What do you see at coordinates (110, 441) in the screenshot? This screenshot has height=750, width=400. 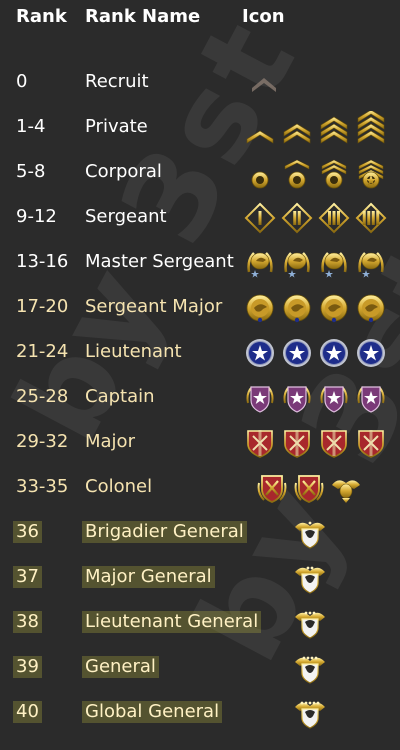 I see `rank-name: Major` at bounding box center [110, 441].